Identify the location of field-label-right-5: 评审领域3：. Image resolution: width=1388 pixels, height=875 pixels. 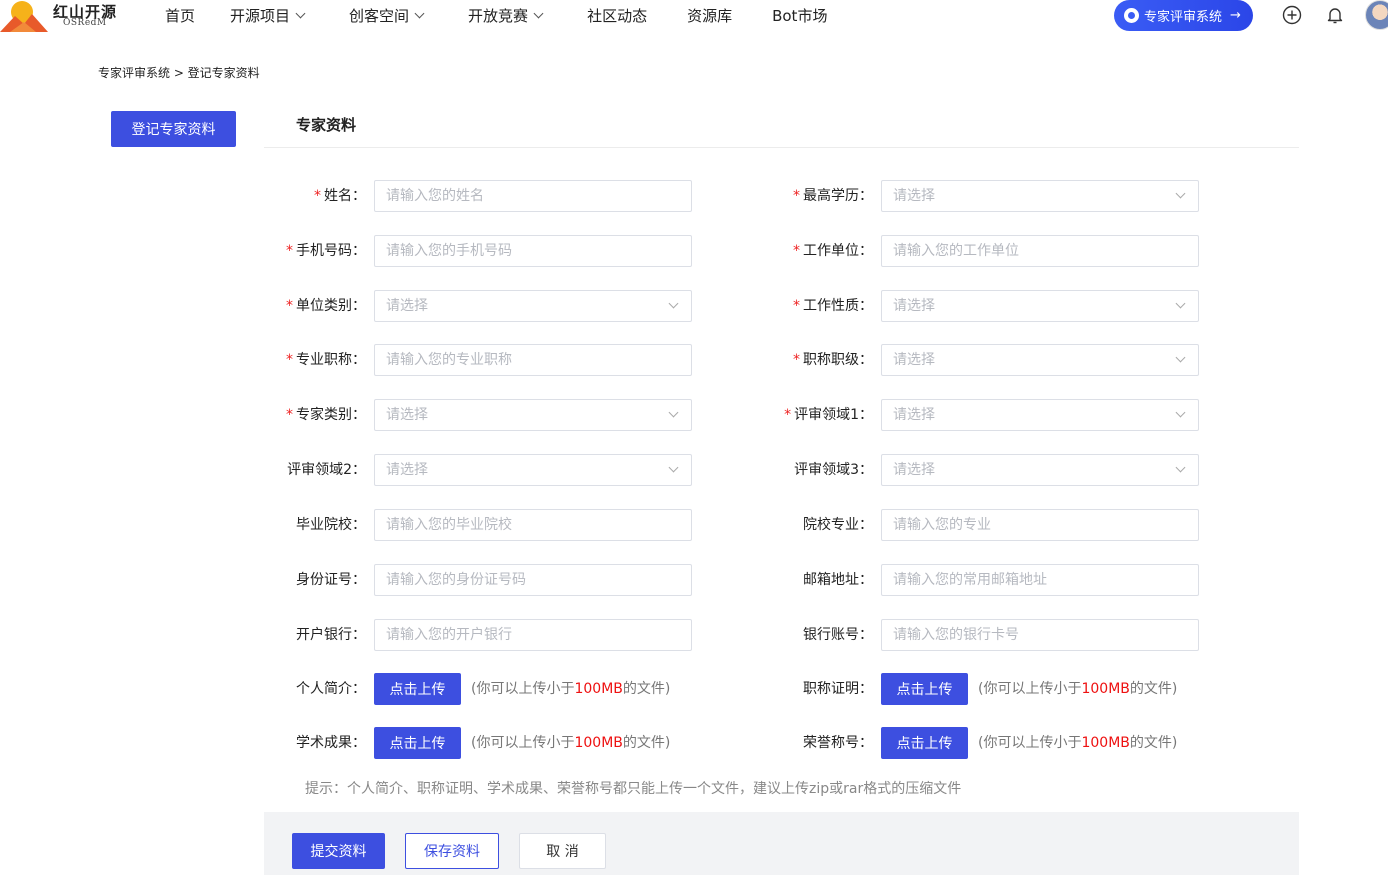
(773, 470).